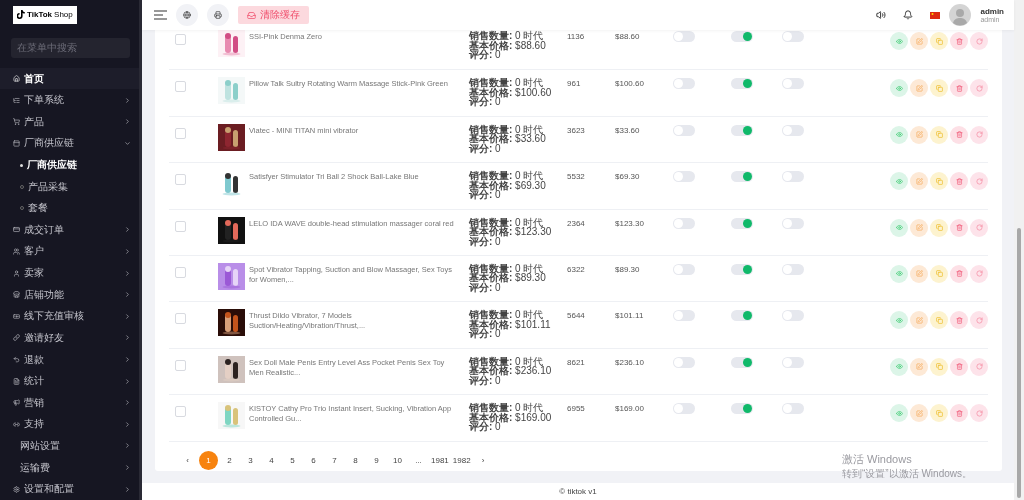 This screenshot has height=500, width=1024. I want to click on page-button: 3, so click(250, 460).